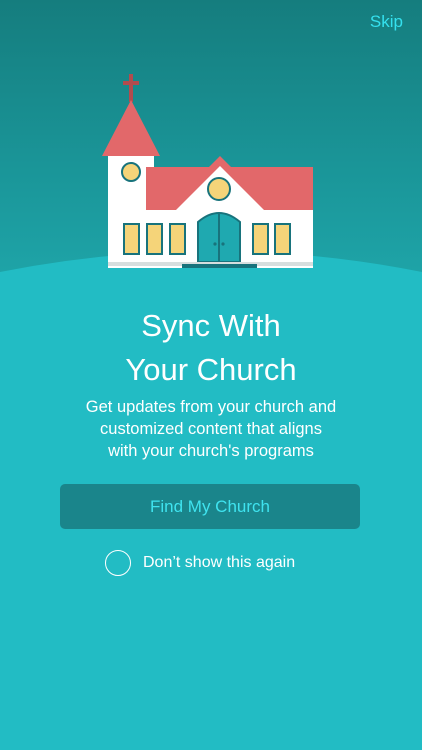 The image size is (422, 750). Describe the element at coordinates (207, 171) in the screenshot. I see `church-icon` at that location.